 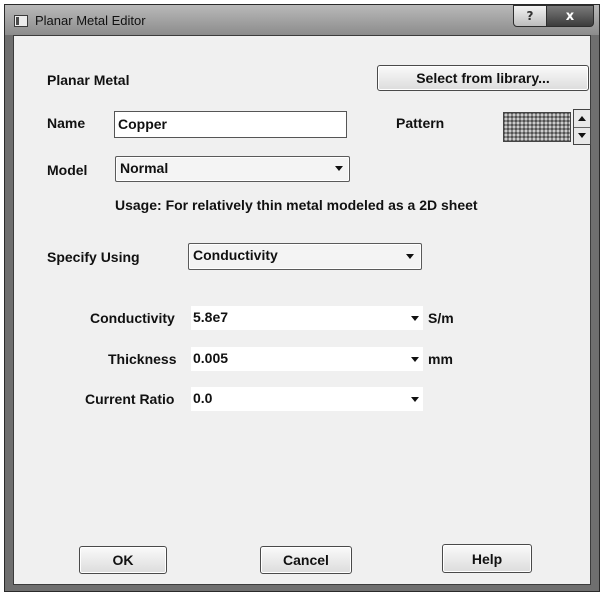 I want to click on conductivity-unit: S/m, so click(x=441, y=318).